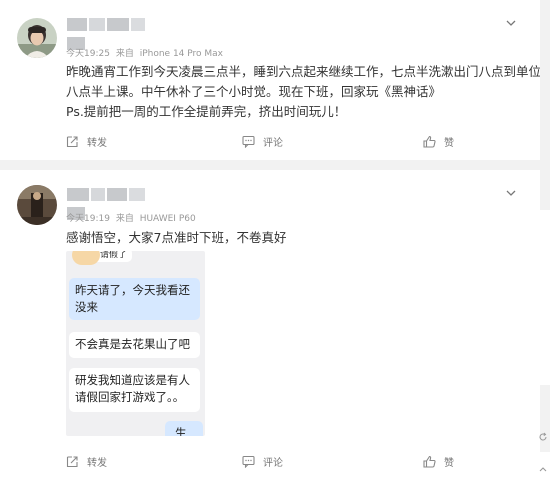  I want to click on refresh-icon, so click(543, 437).